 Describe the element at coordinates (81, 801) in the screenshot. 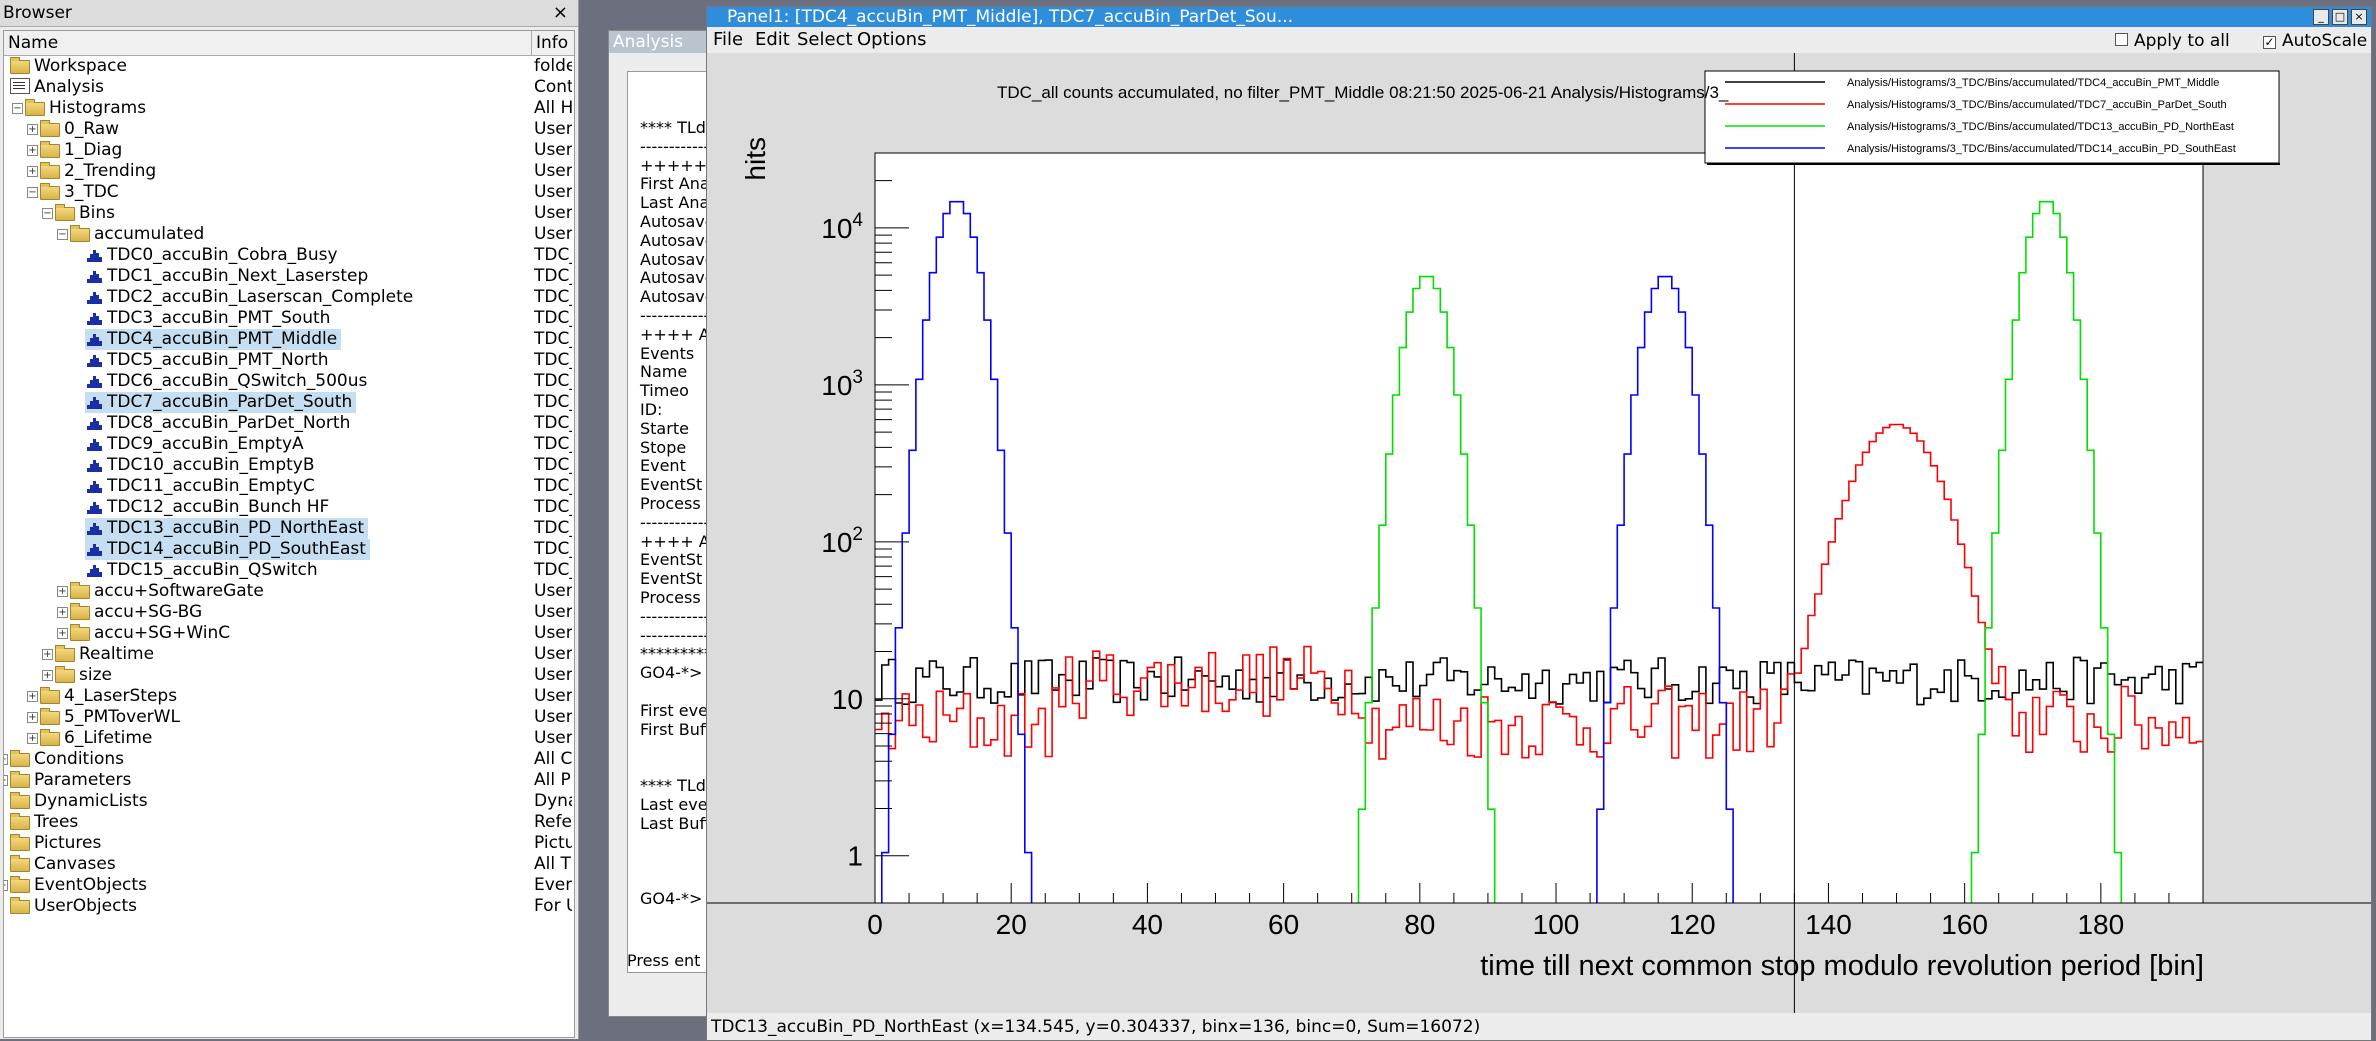

I see `tree-item-label: DynamicLists` at that location.